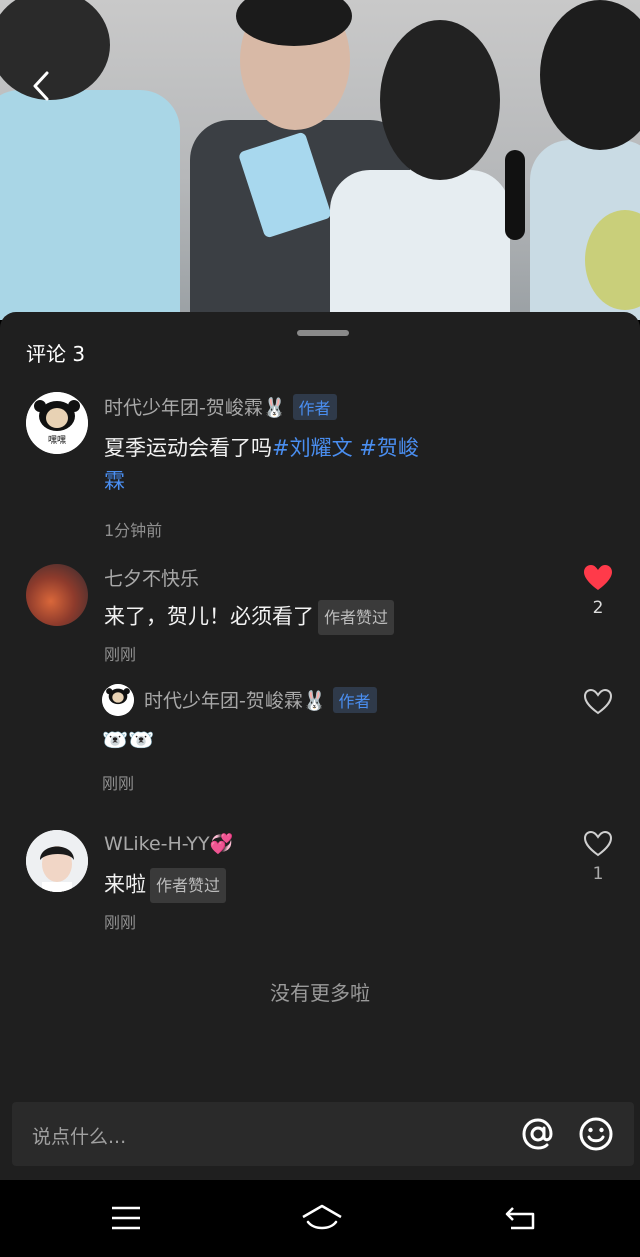 The width and height of the screenshot is (640, 1257). Describe the element at coordinates (128, 740) in the screenshot. I see `reply-text: 🐻‍❄️🐻‍❄️` at that location.